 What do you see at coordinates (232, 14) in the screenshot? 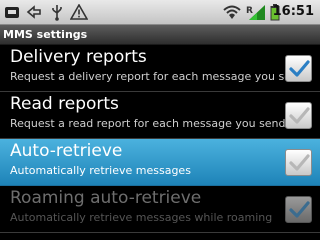
I see `wifi-icon` at bounding box center [232, 14].